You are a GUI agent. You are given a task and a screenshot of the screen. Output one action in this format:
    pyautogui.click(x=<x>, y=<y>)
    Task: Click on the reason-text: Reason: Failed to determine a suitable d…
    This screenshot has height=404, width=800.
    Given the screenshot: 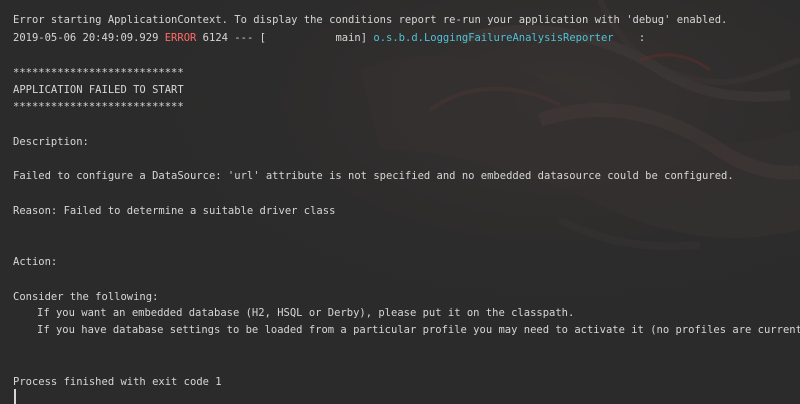 What is the action you would take?
    pyautogui.click(x=174, y=211)
    